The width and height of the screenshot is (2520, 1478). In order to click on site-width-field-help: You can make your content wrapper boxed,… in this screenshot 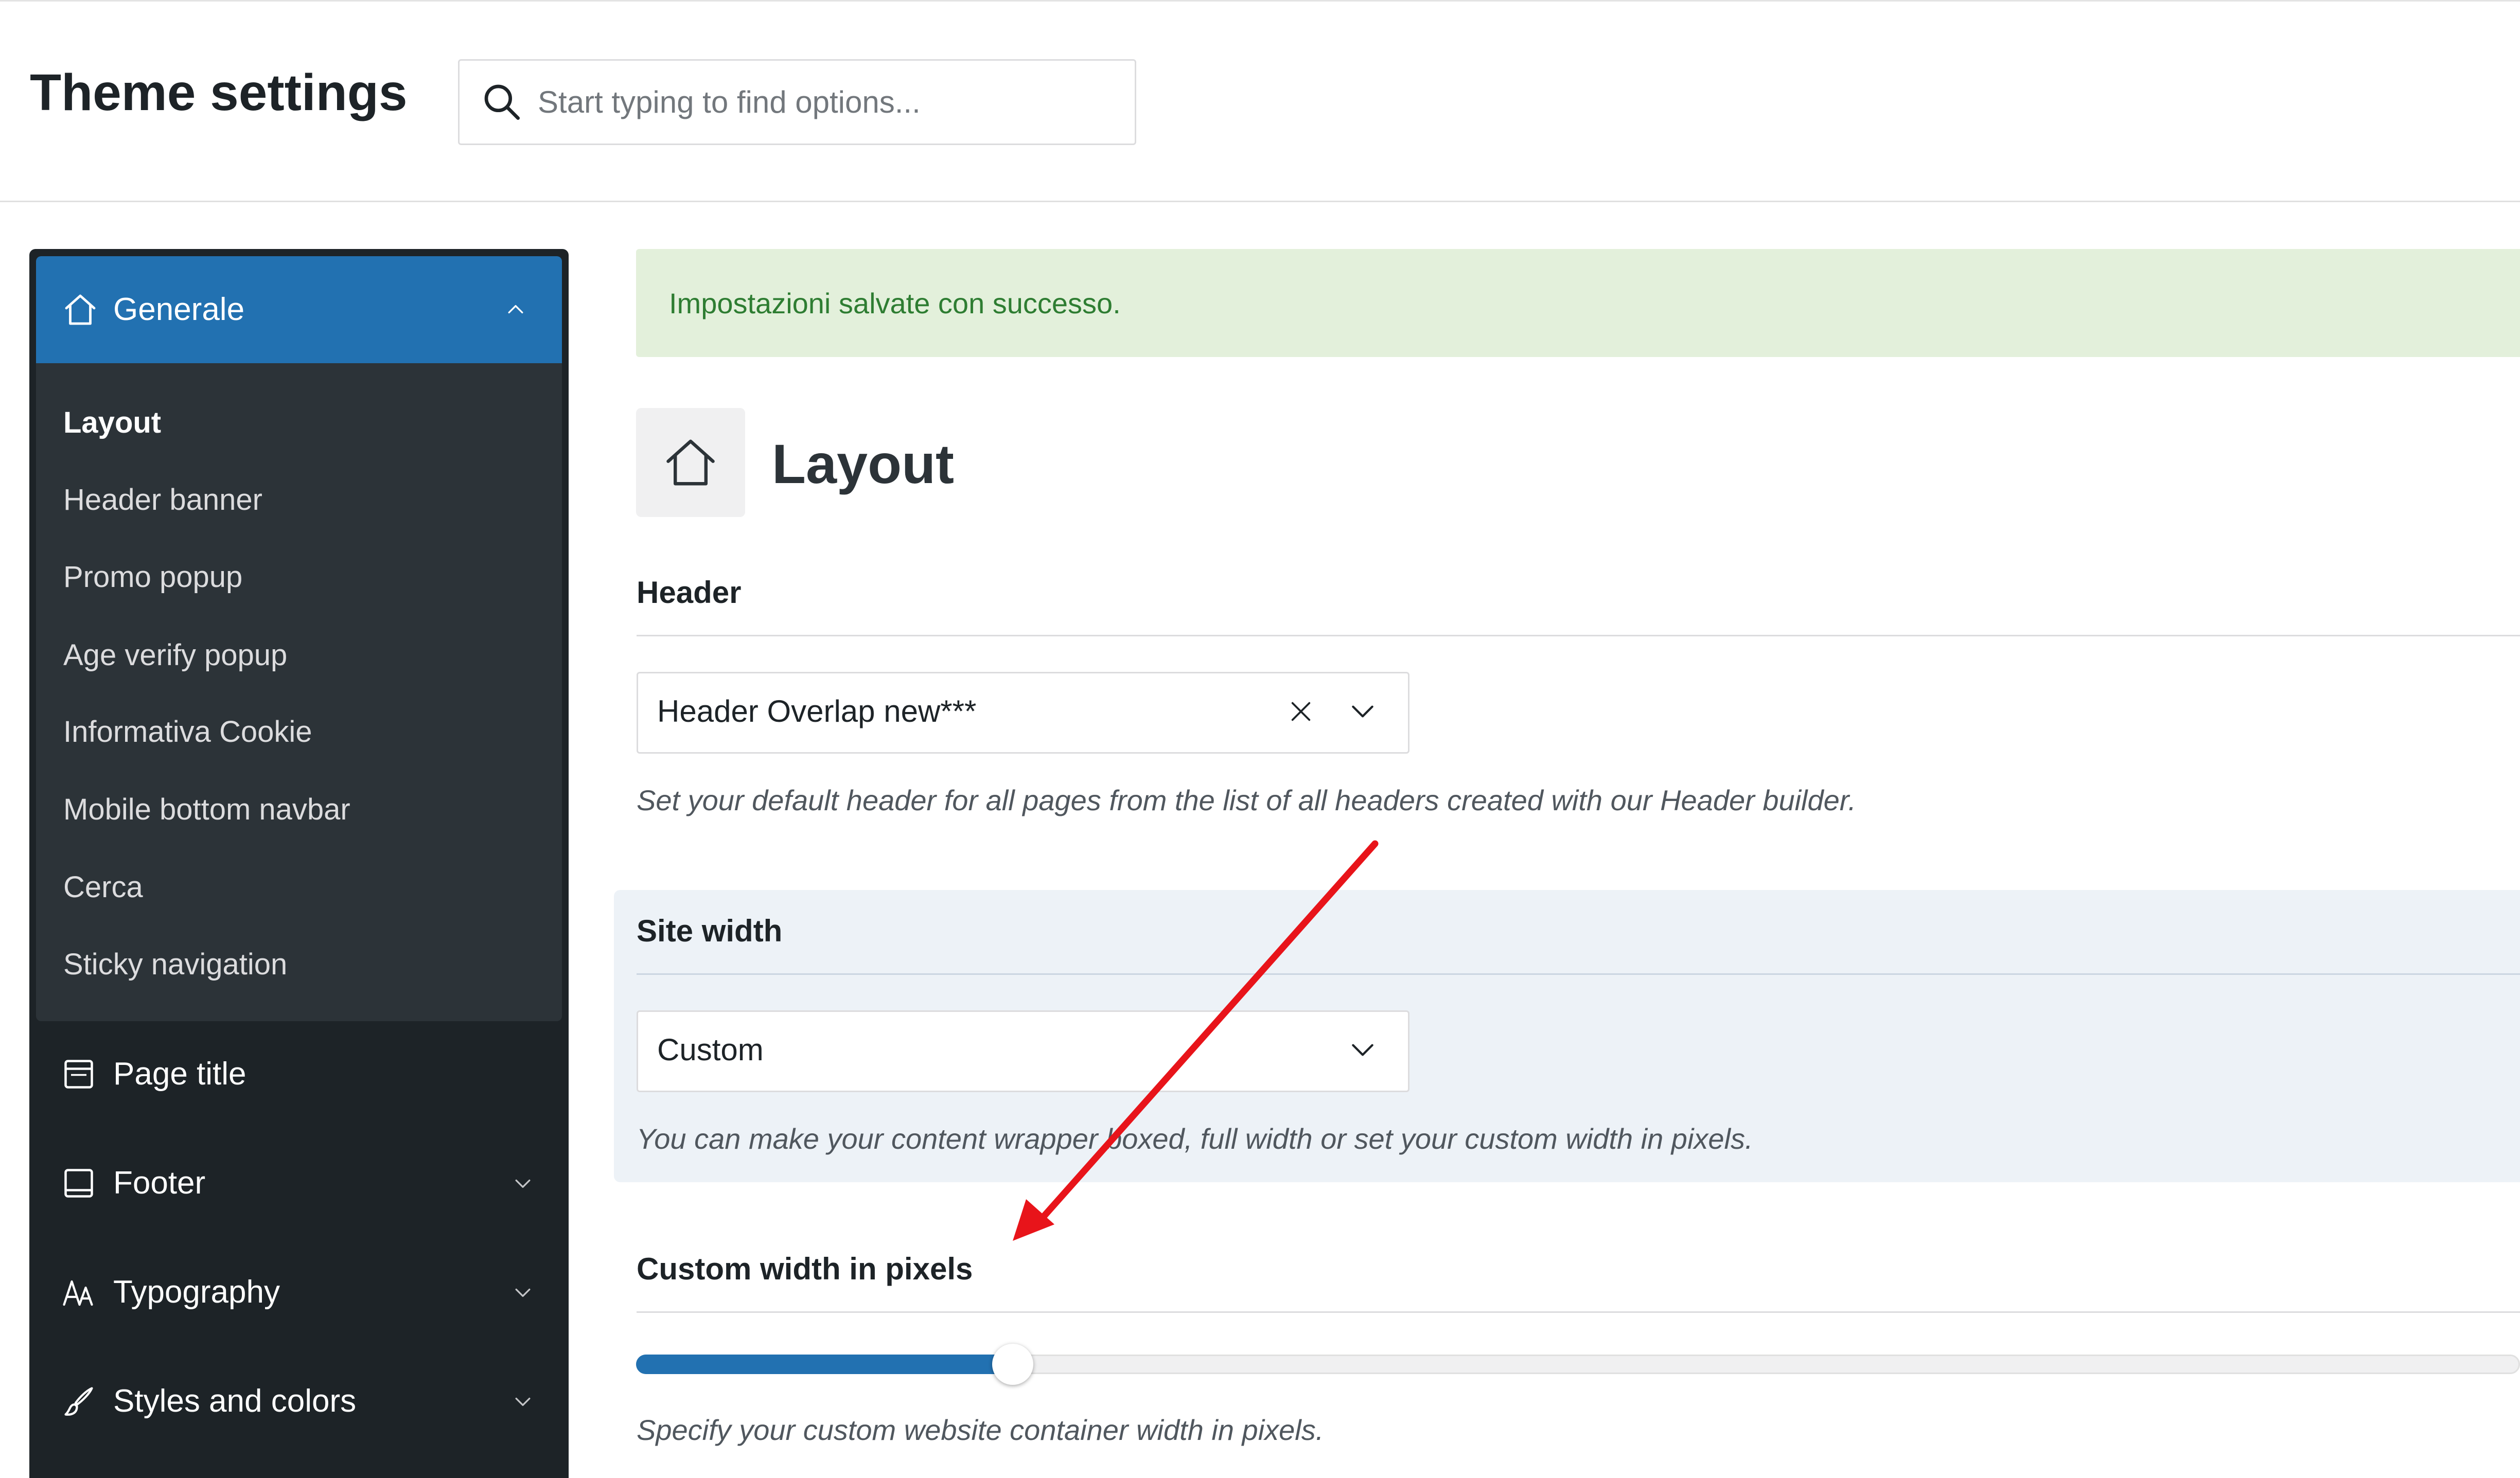, I will do `click(1195, 1139)`.